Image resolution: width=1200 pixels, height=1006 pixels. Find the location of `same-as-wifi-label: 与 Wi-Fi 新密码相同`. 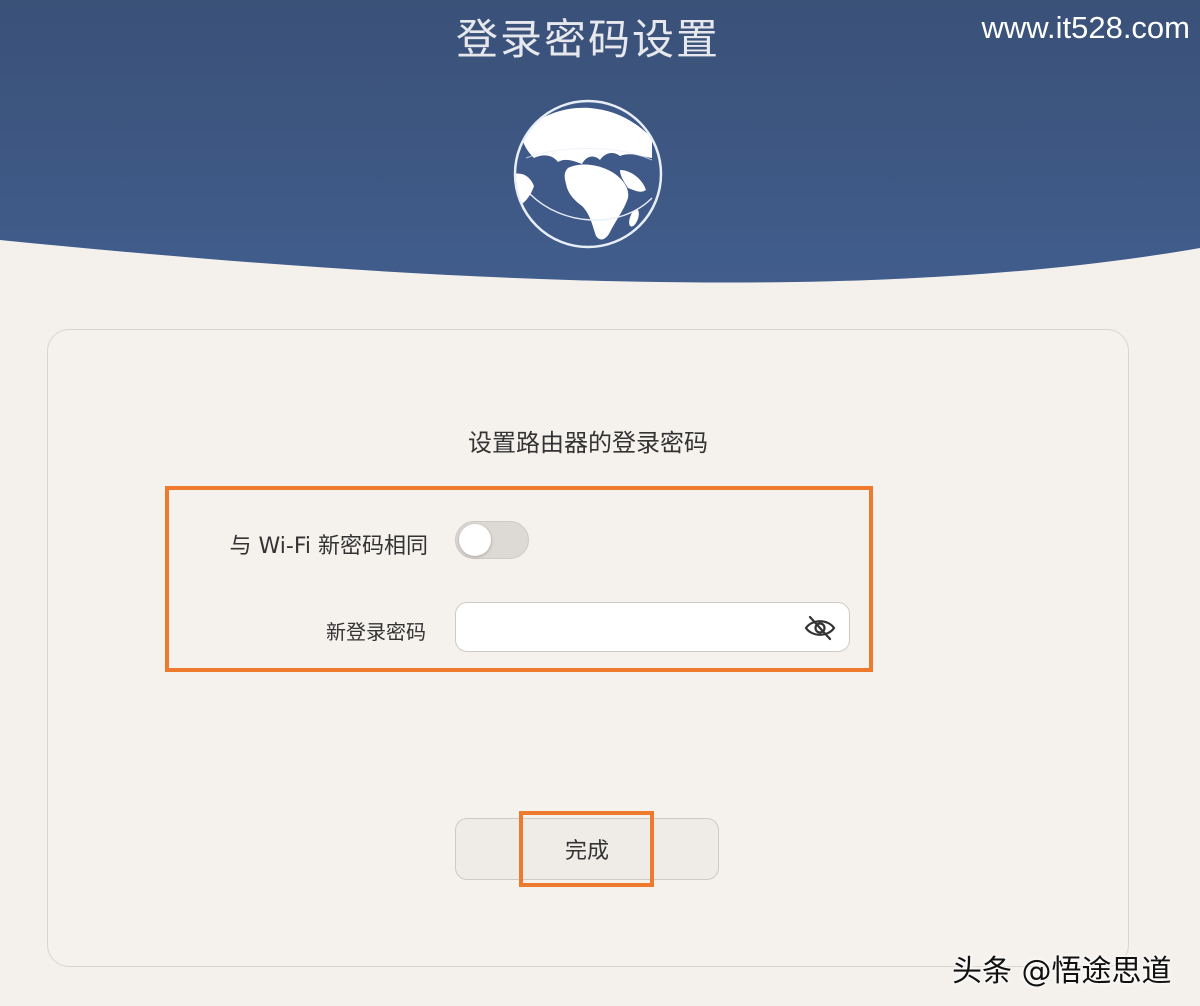

same-as-wifi-label: 与 Wi-Fi 新密码相同 is located at coordinates (328, 546).